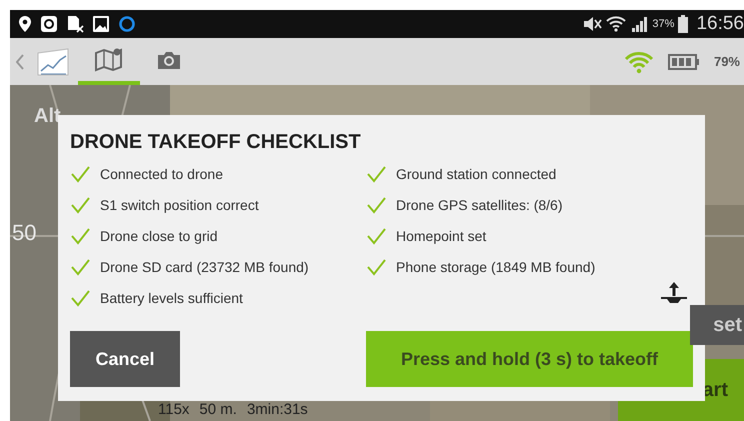  I want to click on takeoff-button: Press and hold (3 s) to takeoff, so click(529, 359).